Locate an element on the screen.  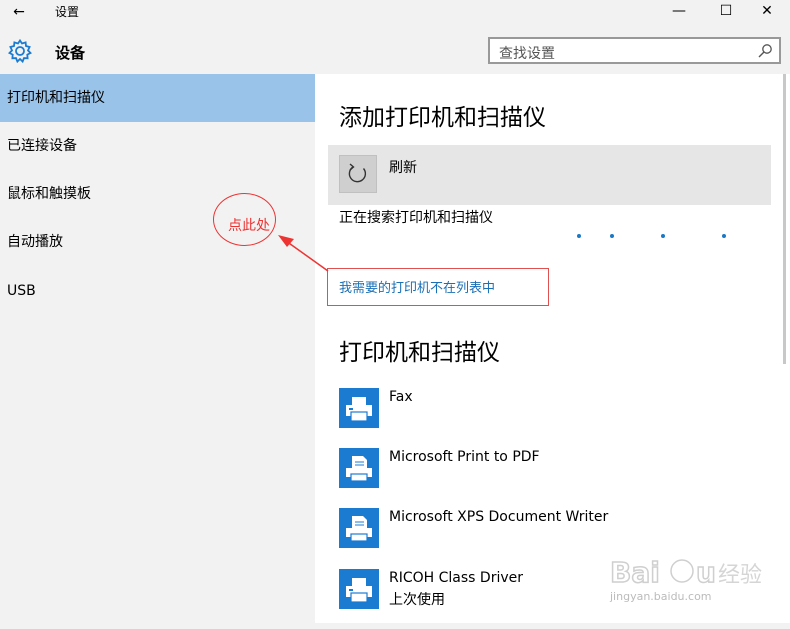
printers-list-heading: 打印机和扫描仪 is located at coordinates (419, 353).